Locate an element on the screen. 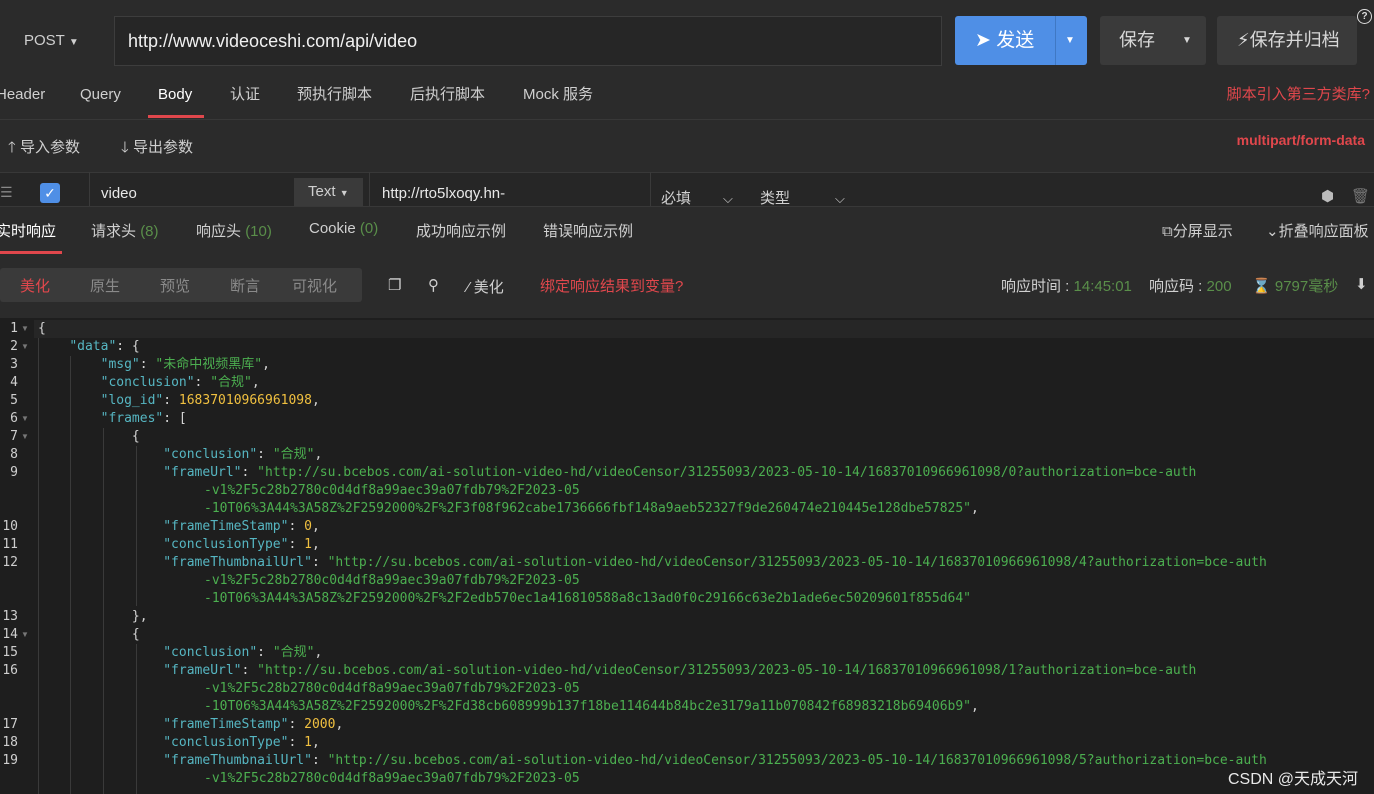 This screenshot has height=794, width=1374. split-view-button: ⧉分屏显示 is located at coordinates (1197, 230).